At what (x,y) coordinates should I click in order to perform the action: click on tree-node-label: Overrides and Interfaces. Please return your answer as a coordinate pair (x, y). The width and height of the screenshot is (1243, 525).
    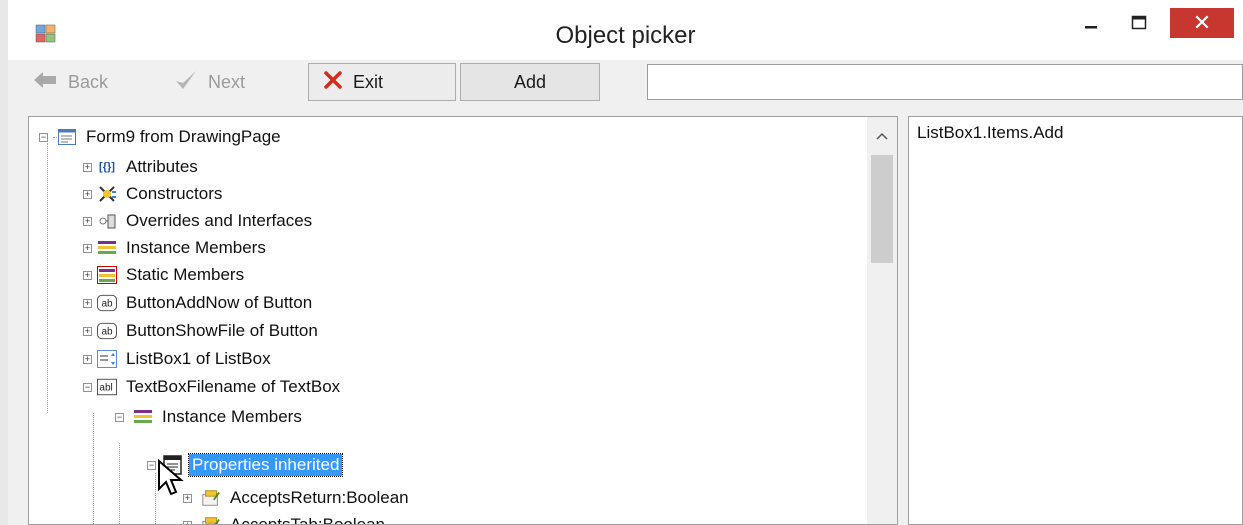
    Looking at the image, I should click on (219, 220).